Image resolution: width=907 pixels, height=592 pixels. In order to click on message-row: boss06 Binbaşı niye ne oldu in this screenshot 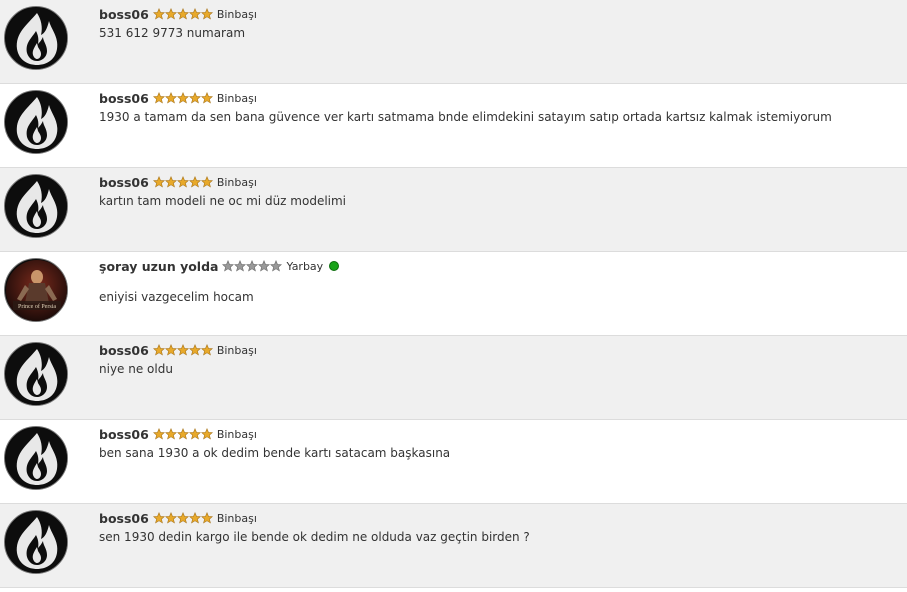, I will do `click(453, 378)`.